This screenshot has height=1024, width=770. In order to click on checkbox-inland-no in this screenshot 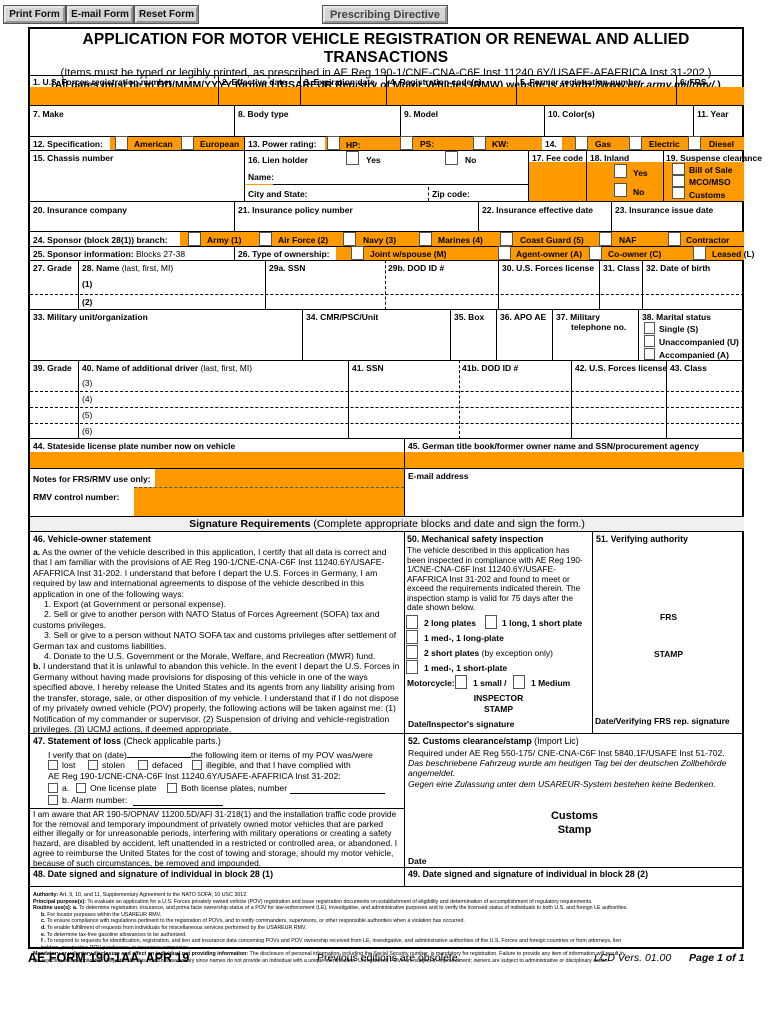, I will do `click(620, 190)`.